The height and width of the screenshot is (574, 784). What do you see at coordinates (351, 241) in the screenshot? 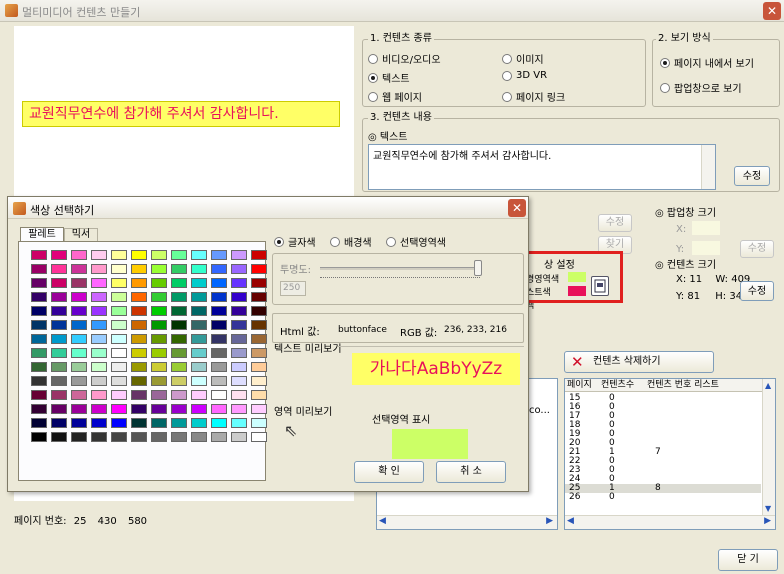
I see `target-background-color: 배경색` at bounding box center [351, 241].